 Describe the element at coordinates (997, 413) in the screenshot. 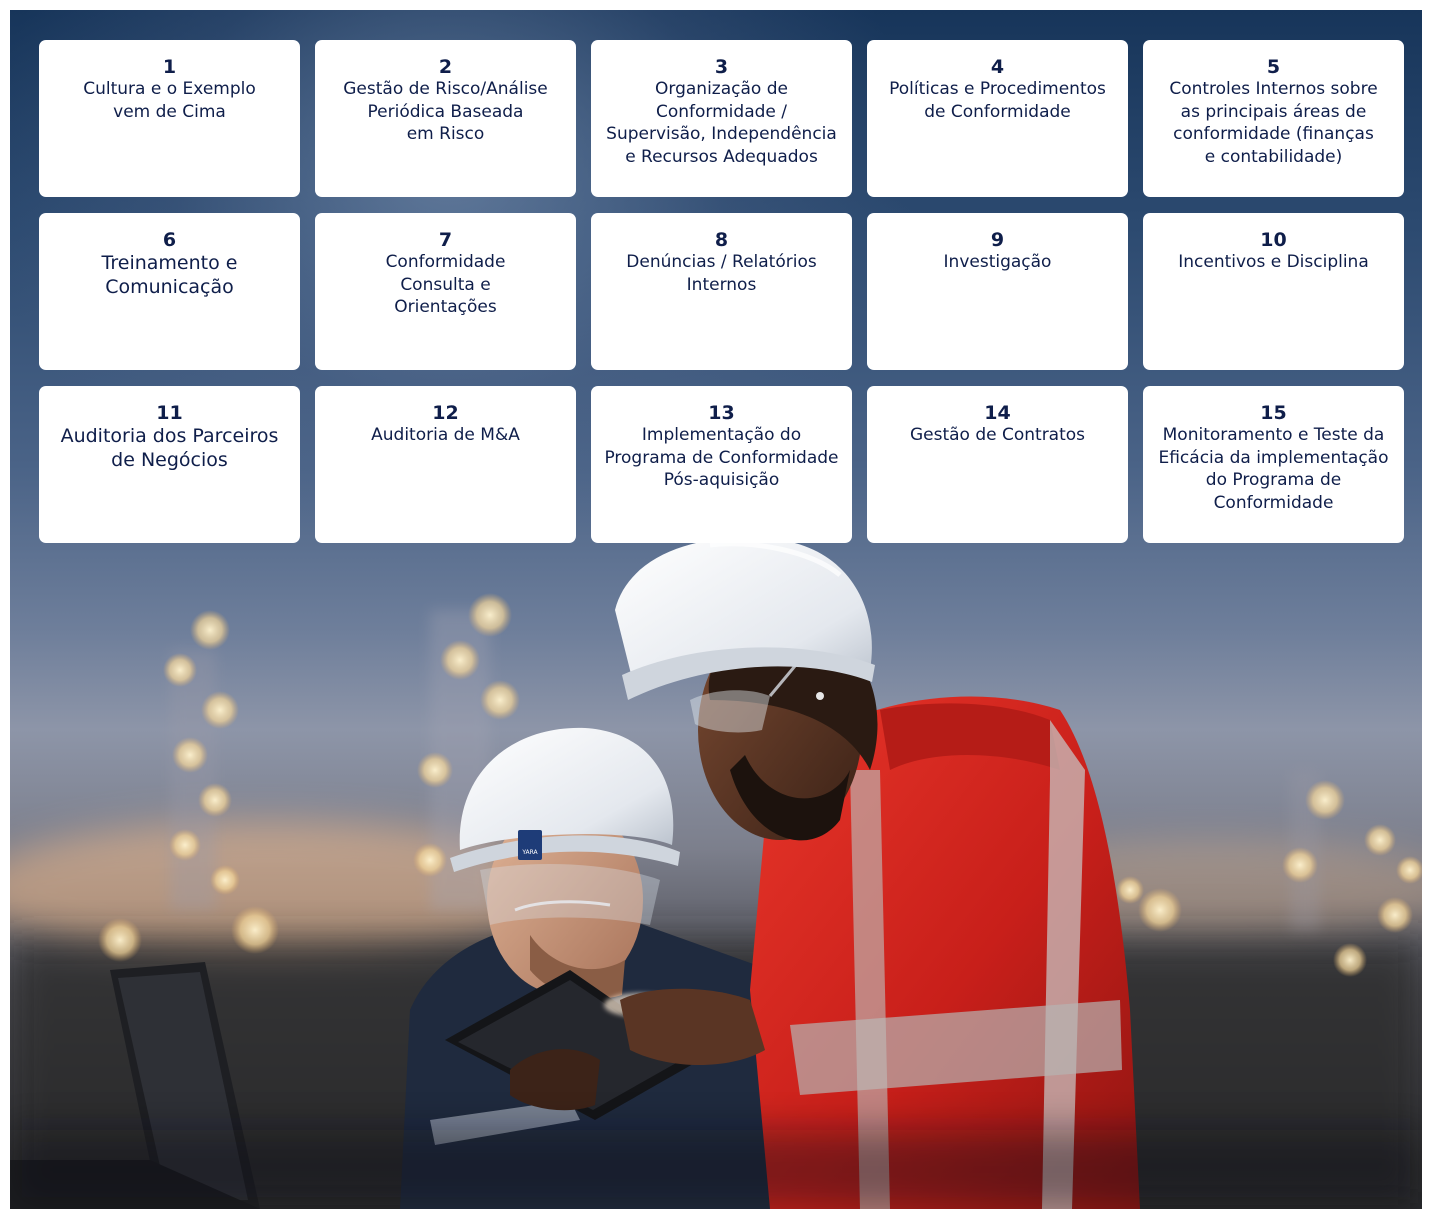

I see `pillar-number: 14` at that location.